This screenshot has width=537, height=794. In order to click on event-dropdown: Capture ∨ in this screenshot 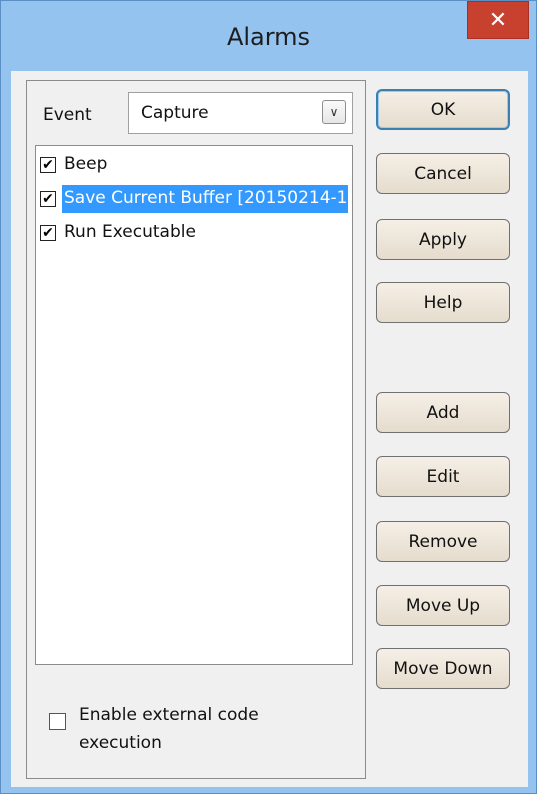, I will do `click(240, 113)`.